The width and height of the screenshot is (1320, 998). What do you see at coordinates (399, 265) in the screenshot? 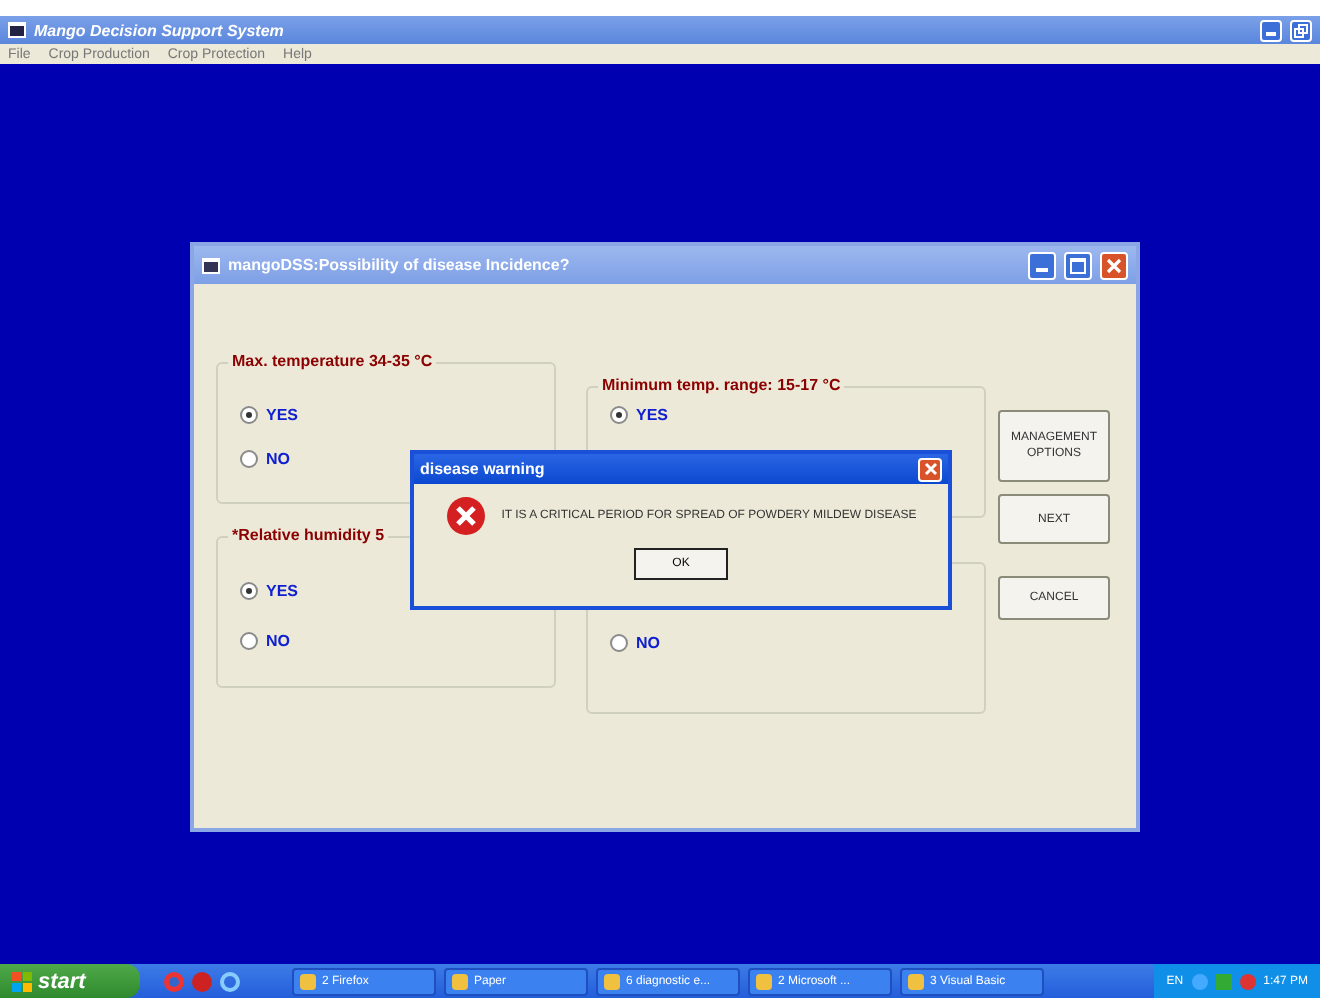
I see `dialog-title: mangoDSS:Possibility of disease Incidence?` at bounding box center [399, 265].